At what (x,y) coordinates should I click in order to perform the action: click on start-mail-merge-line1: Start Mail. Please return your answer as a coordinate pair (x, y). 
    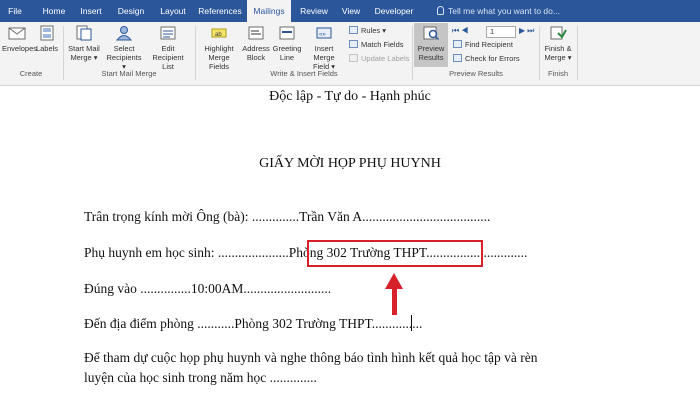
    Looking at the image, I should click on (84, 48).